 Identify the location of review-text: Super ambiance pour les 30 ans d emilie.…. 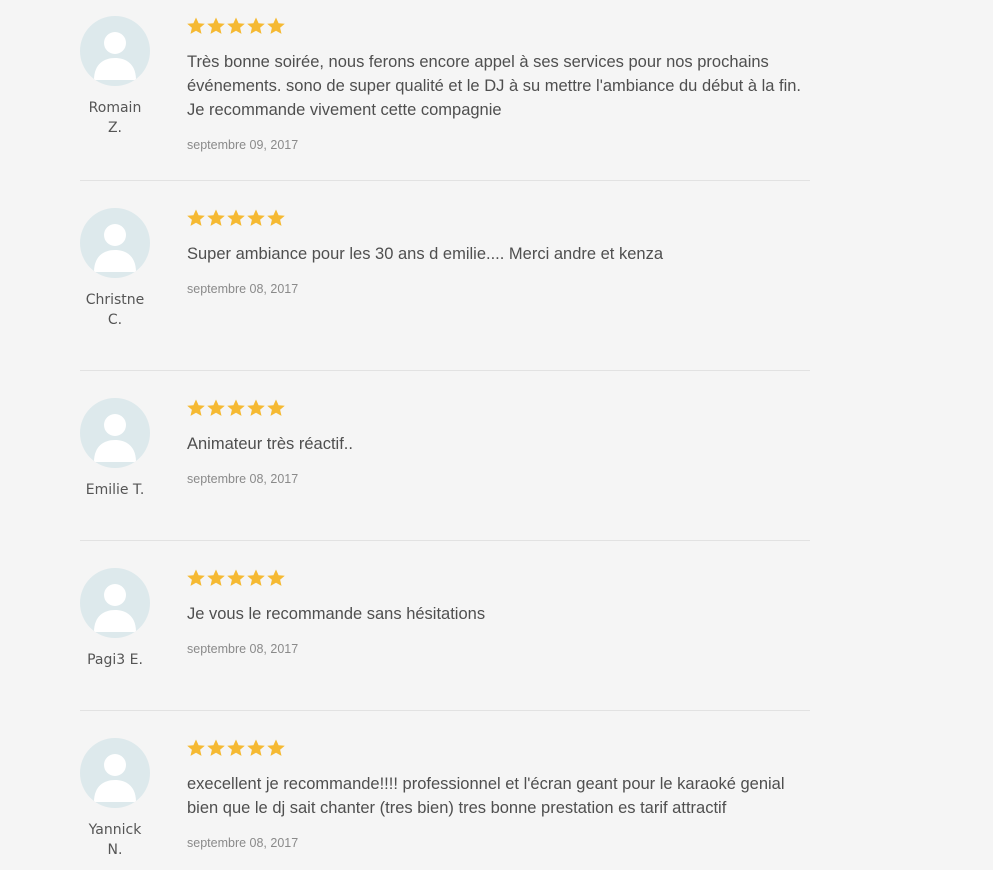
(425, 254).